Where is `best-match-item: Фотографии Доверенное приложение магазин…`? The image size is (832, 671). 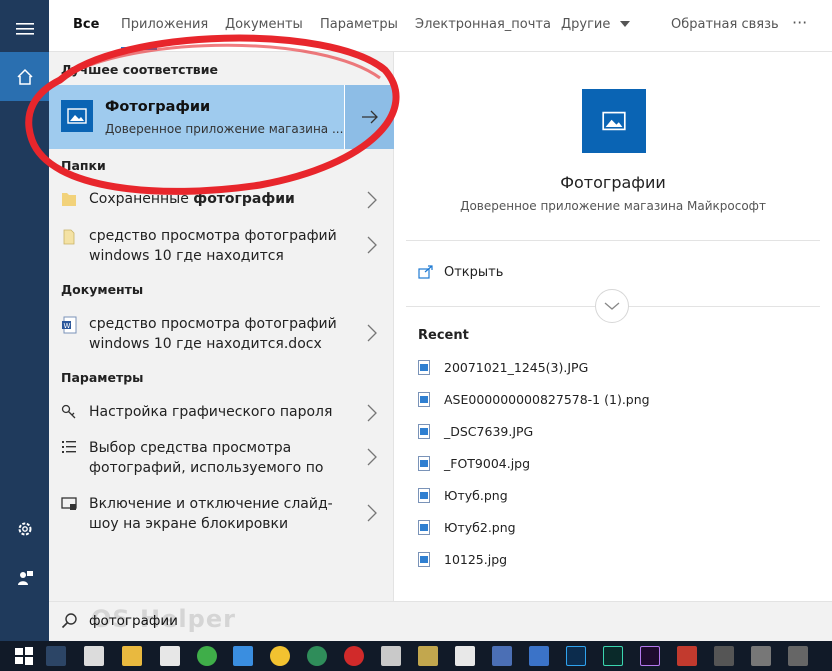
best-match-item: Фотографии Доверенное приложение магазин… is located at coordinates (221, 117).